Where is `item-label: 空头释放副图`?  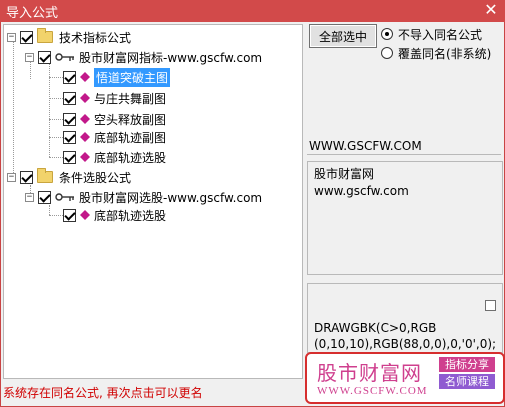 item-label: 空头释放副图 is located at coordinates (130, 119).